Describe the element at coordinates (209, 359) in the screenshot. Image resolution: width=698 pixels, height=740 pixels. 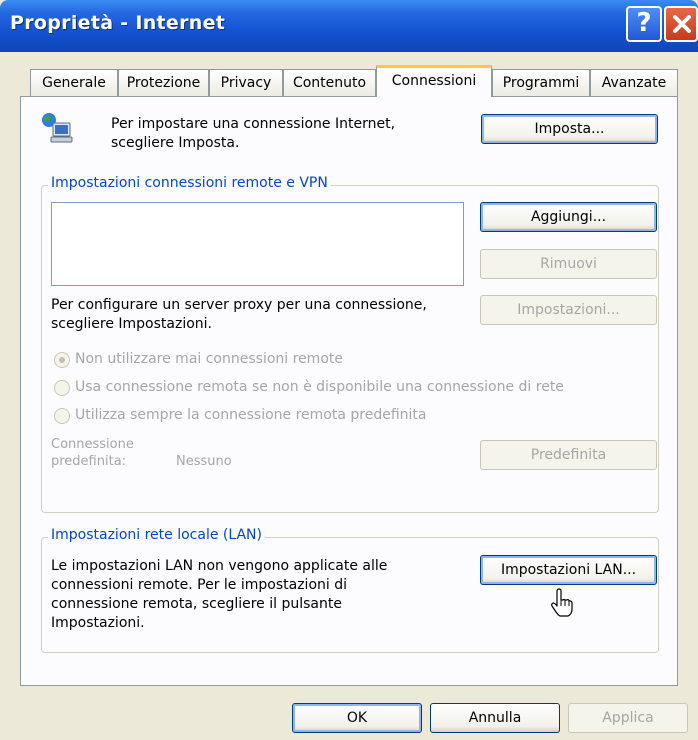
I see `radio-never-dial-label: Non utilizzare mai connessioni remote` at that location.